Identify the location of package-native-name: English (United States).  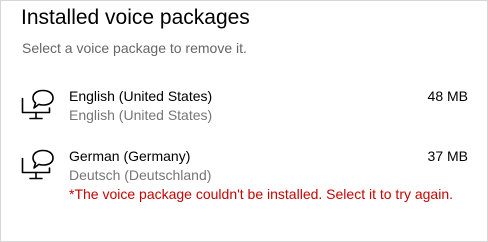
(141, 115).